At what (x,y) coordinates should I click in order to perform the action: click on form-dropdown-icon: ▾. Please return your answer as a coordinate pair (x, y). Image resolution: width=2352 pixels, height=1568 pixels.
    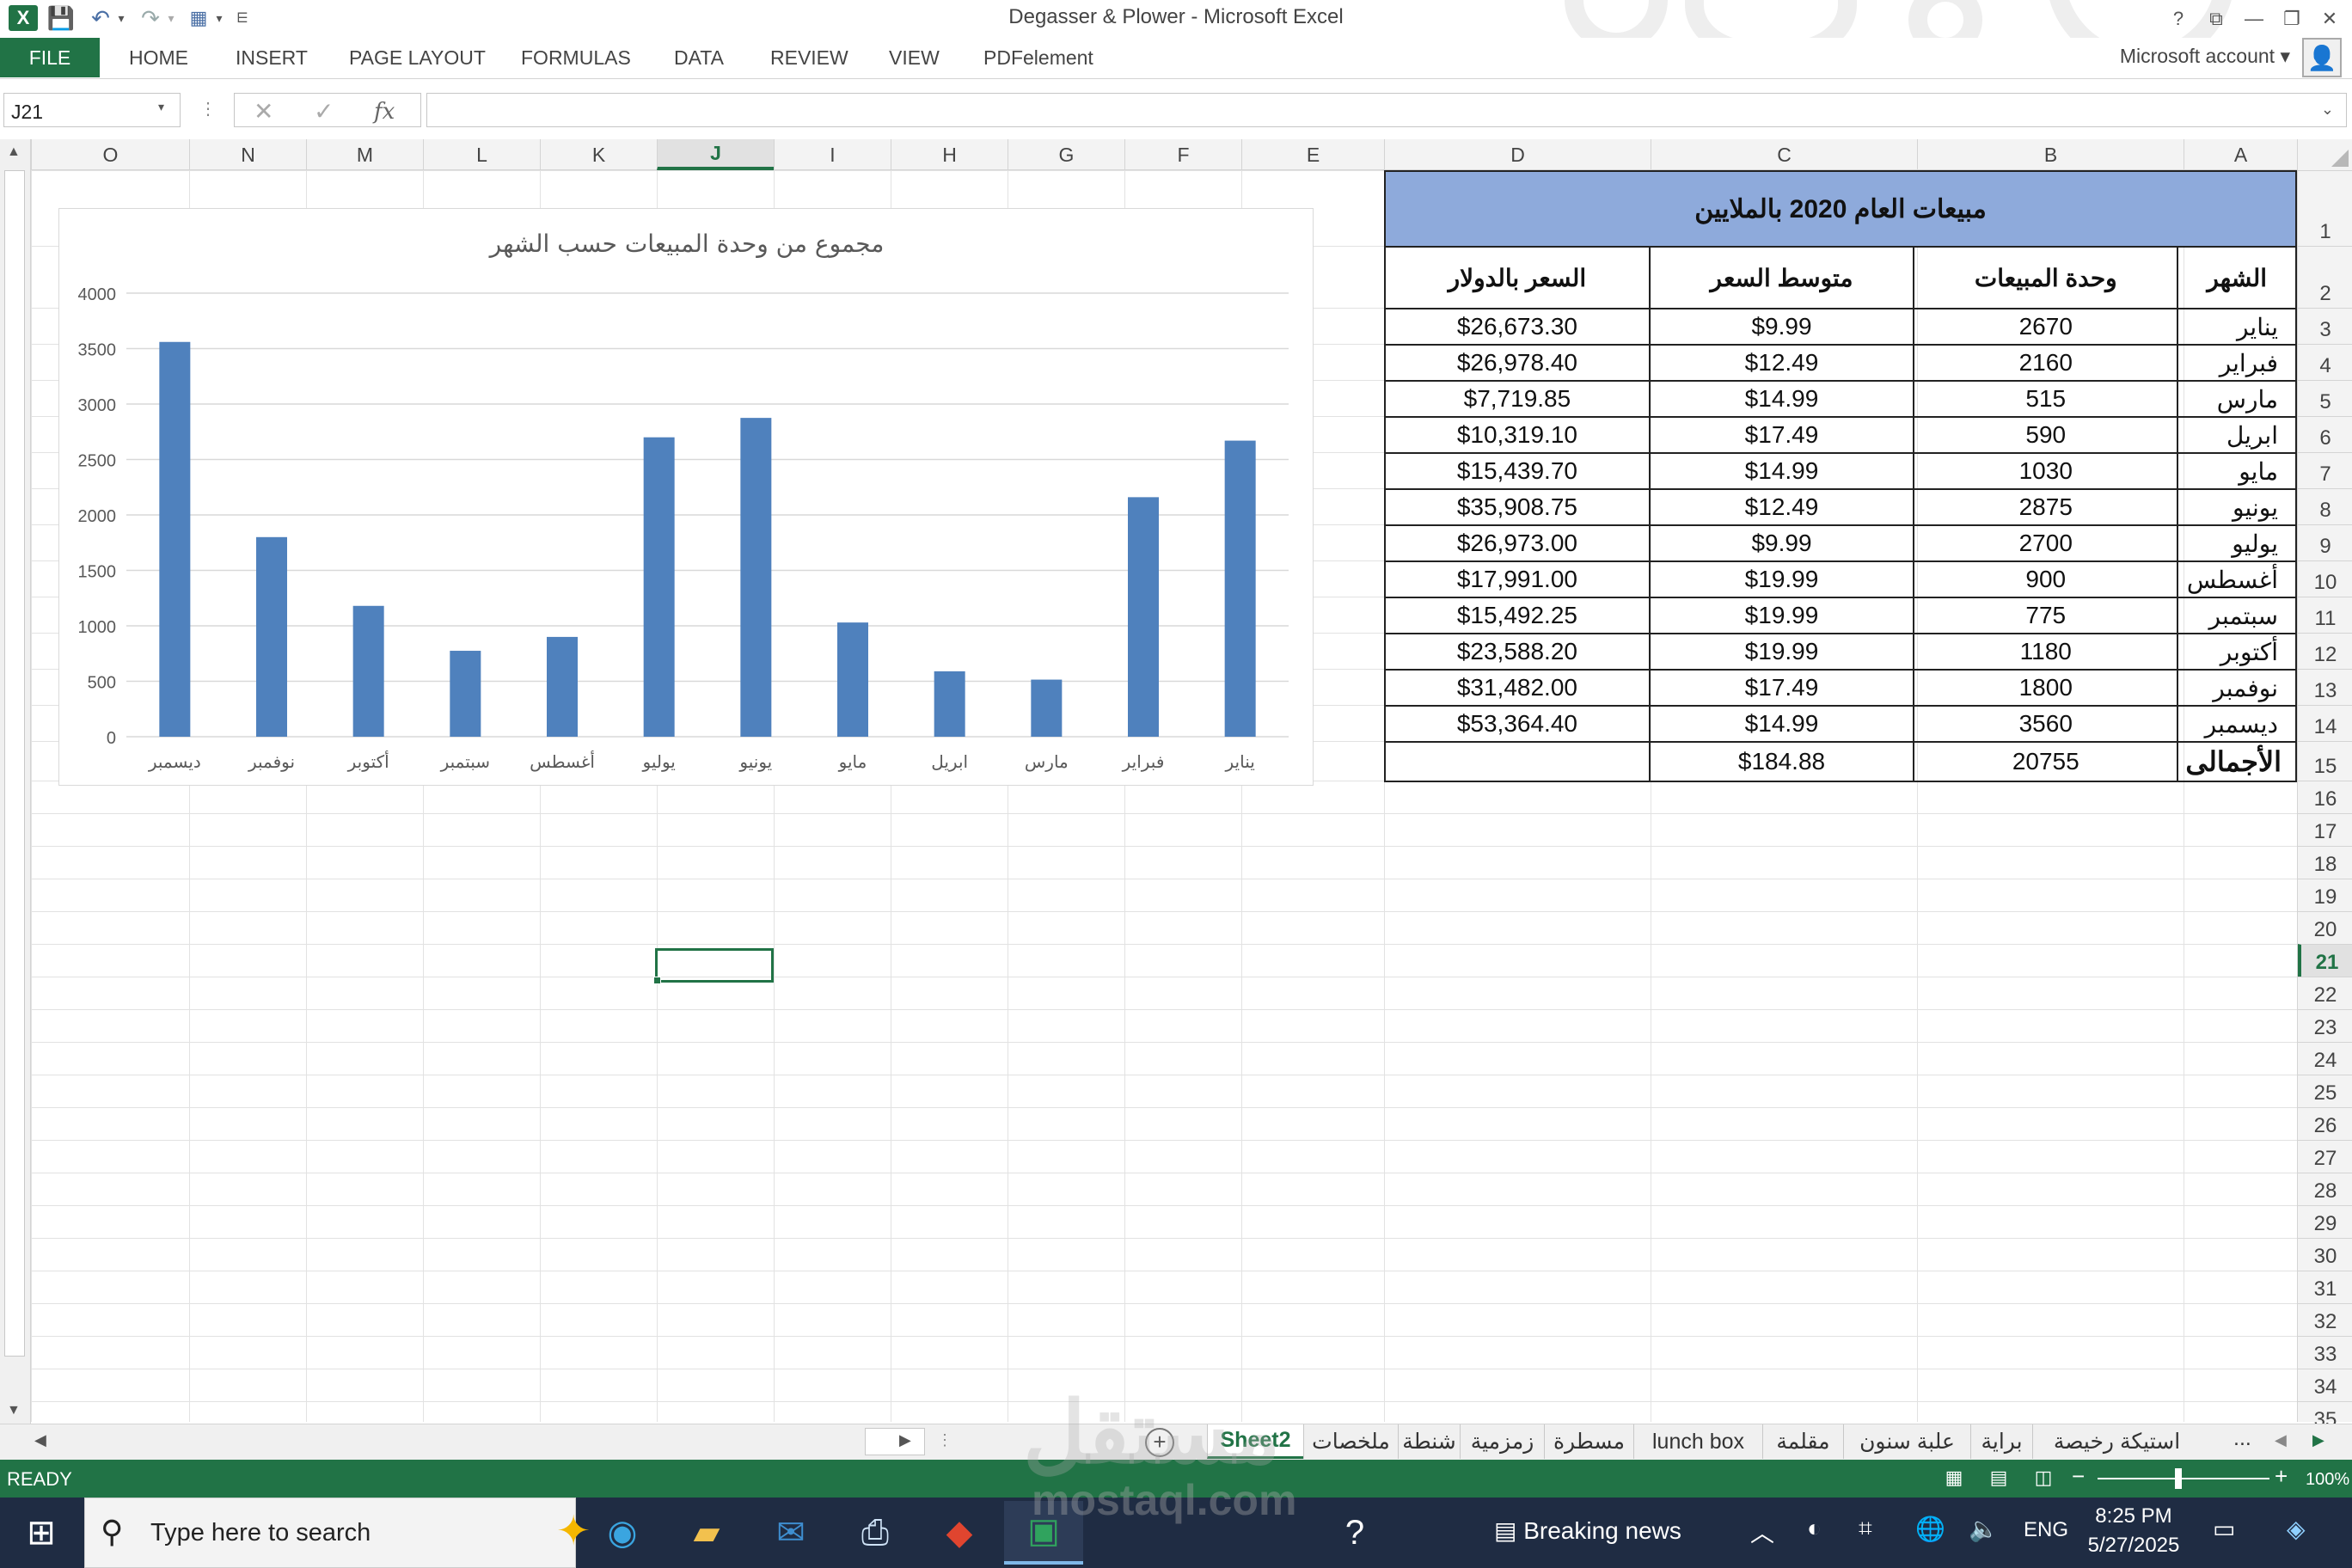
    Looking at the image, I should click on (219, 18).